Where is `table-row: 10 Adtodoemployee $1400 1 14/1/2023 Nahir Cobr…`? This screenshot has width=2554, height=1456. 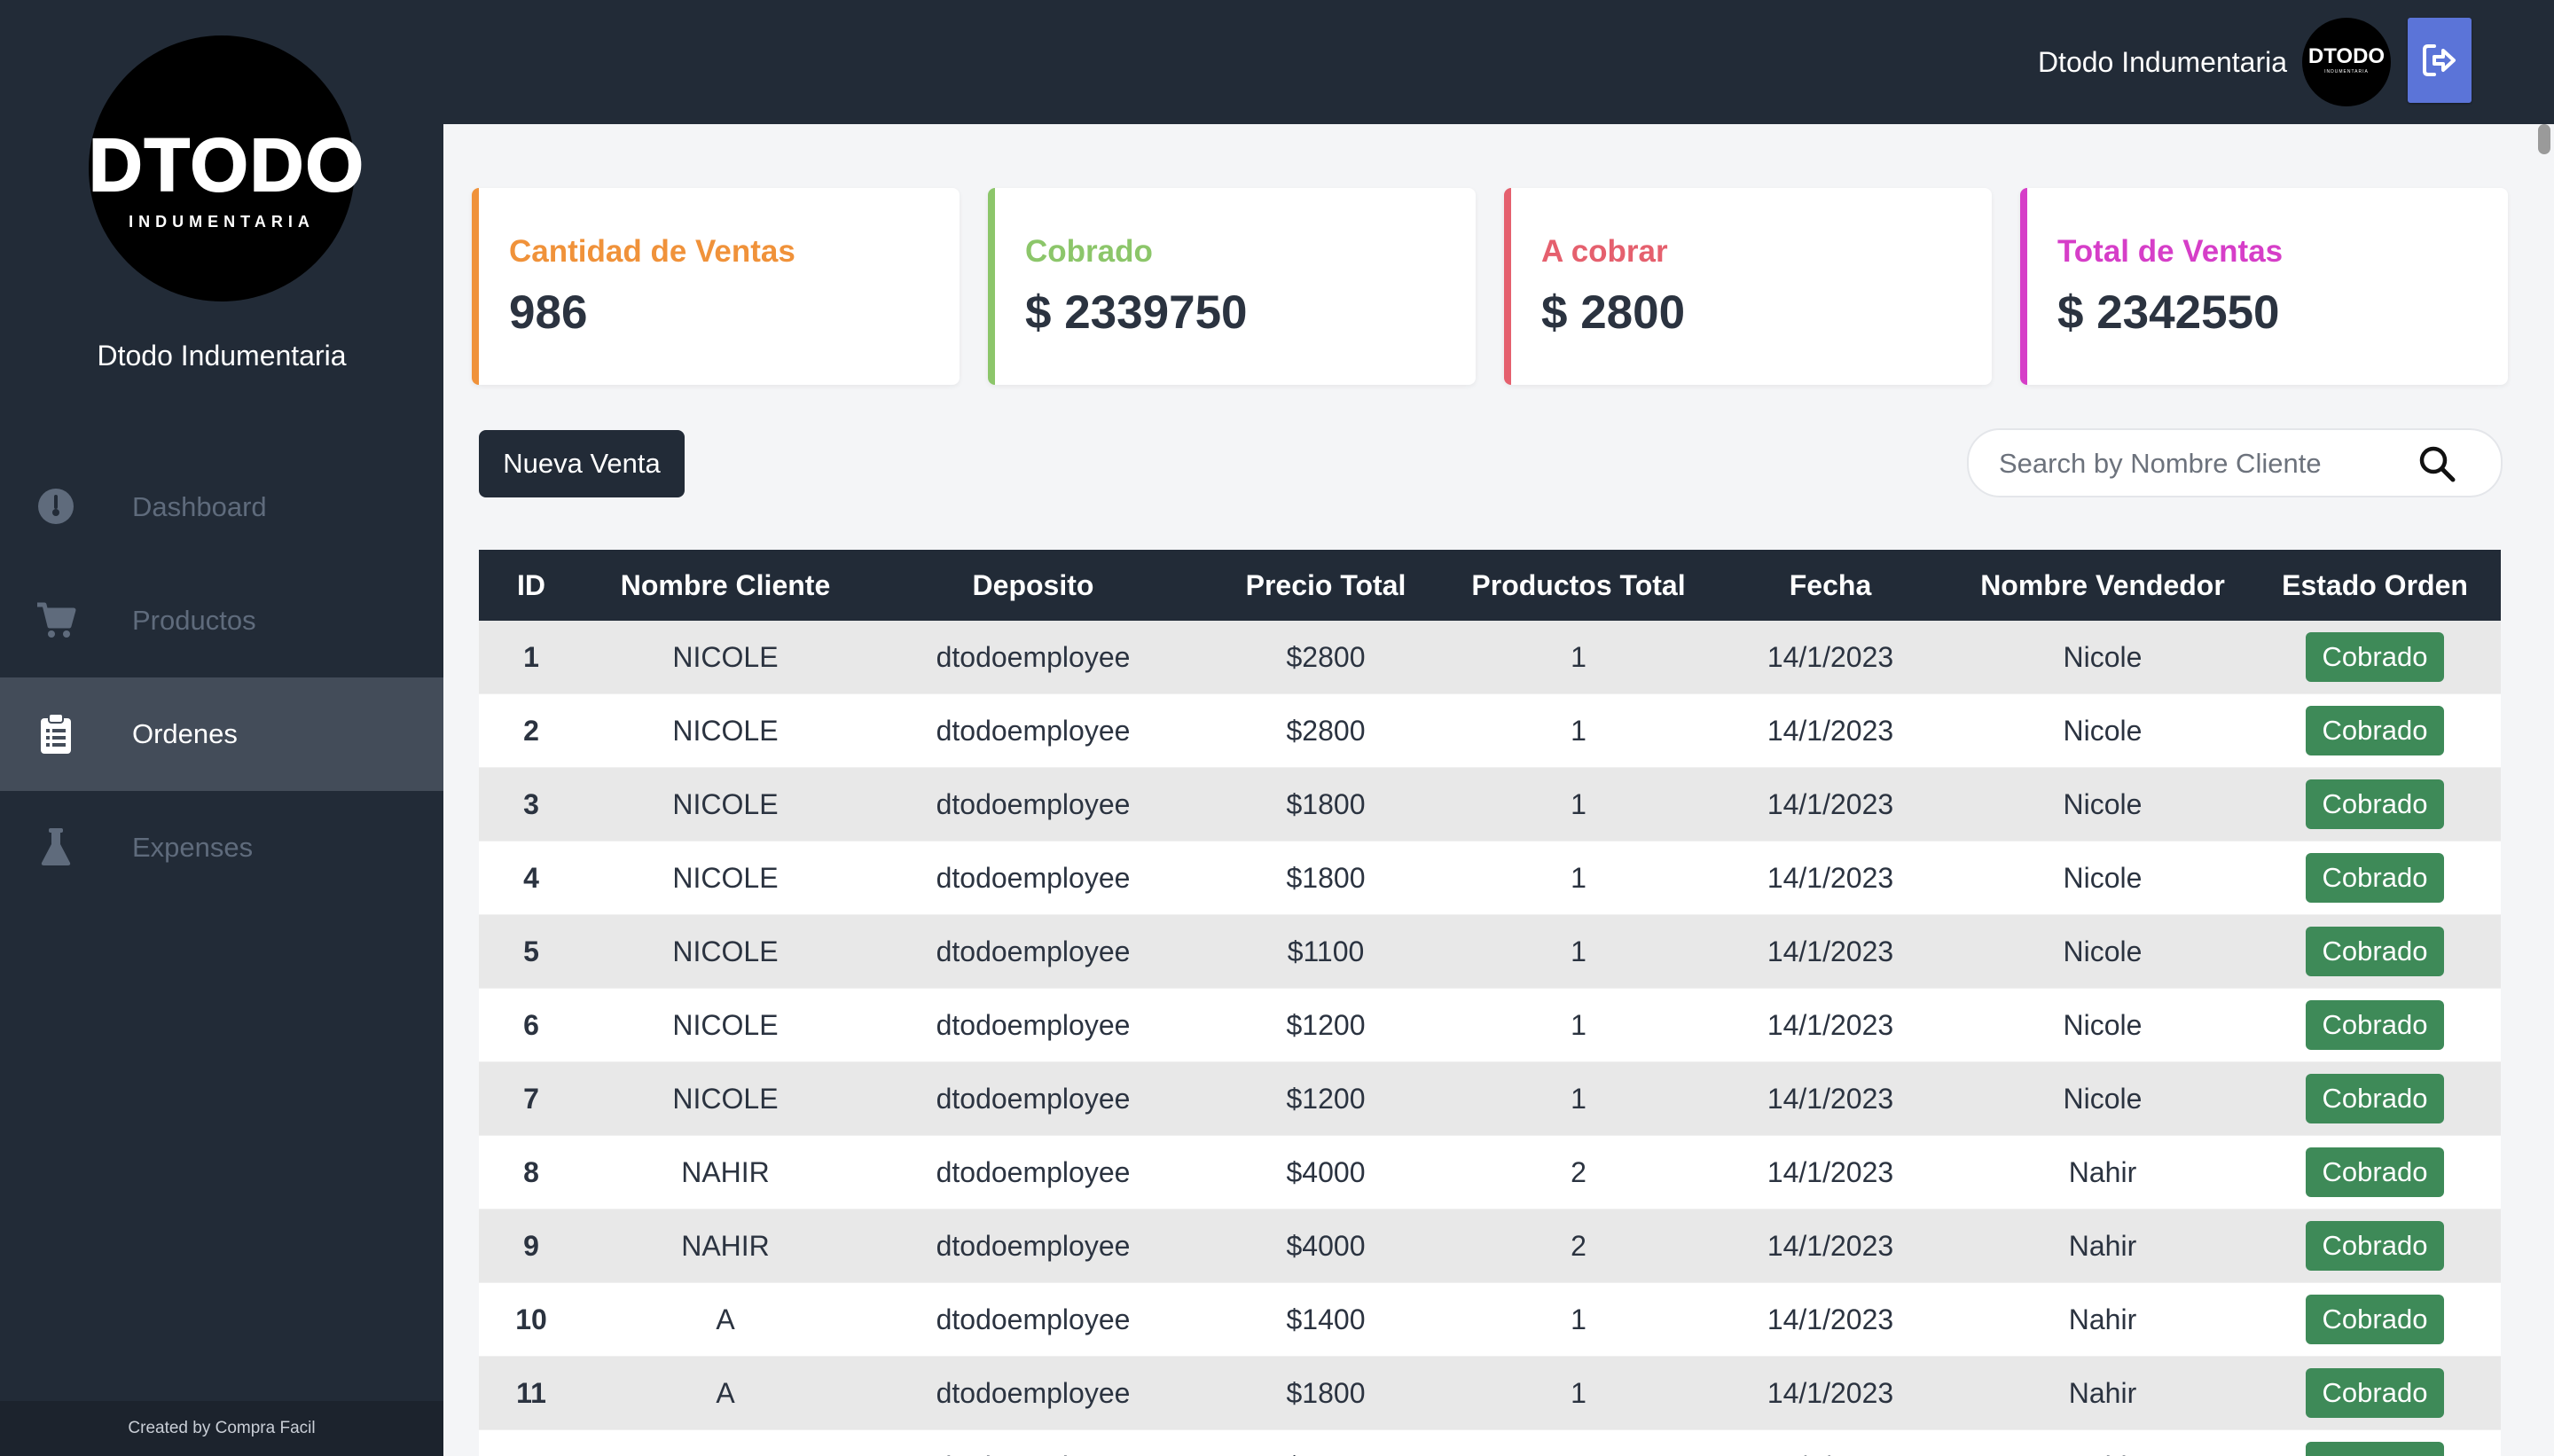 table-row: 10 Adtodoemployee $1400 1 14/1/2023 Nahir Cobr… is located at coordinates (1490, 1319).